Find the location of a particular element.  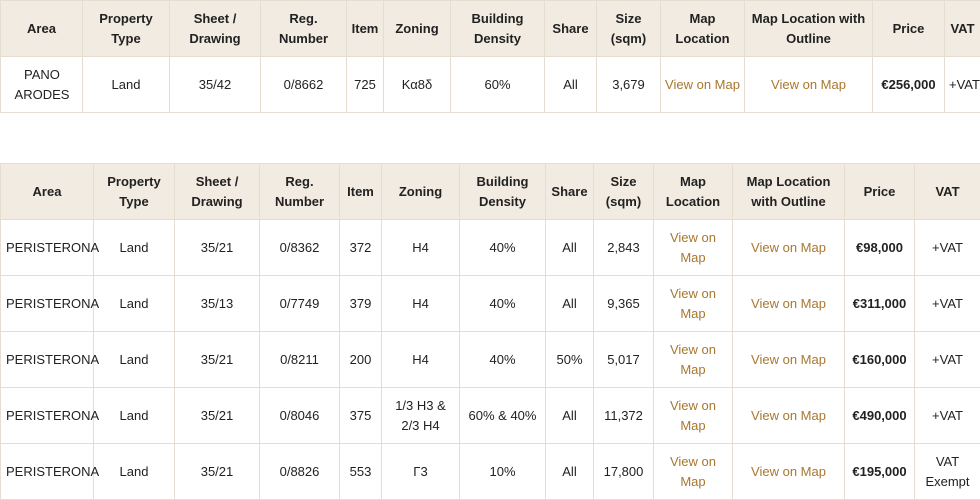

cell-building-density: 40% is located at coordinates (502, 359).